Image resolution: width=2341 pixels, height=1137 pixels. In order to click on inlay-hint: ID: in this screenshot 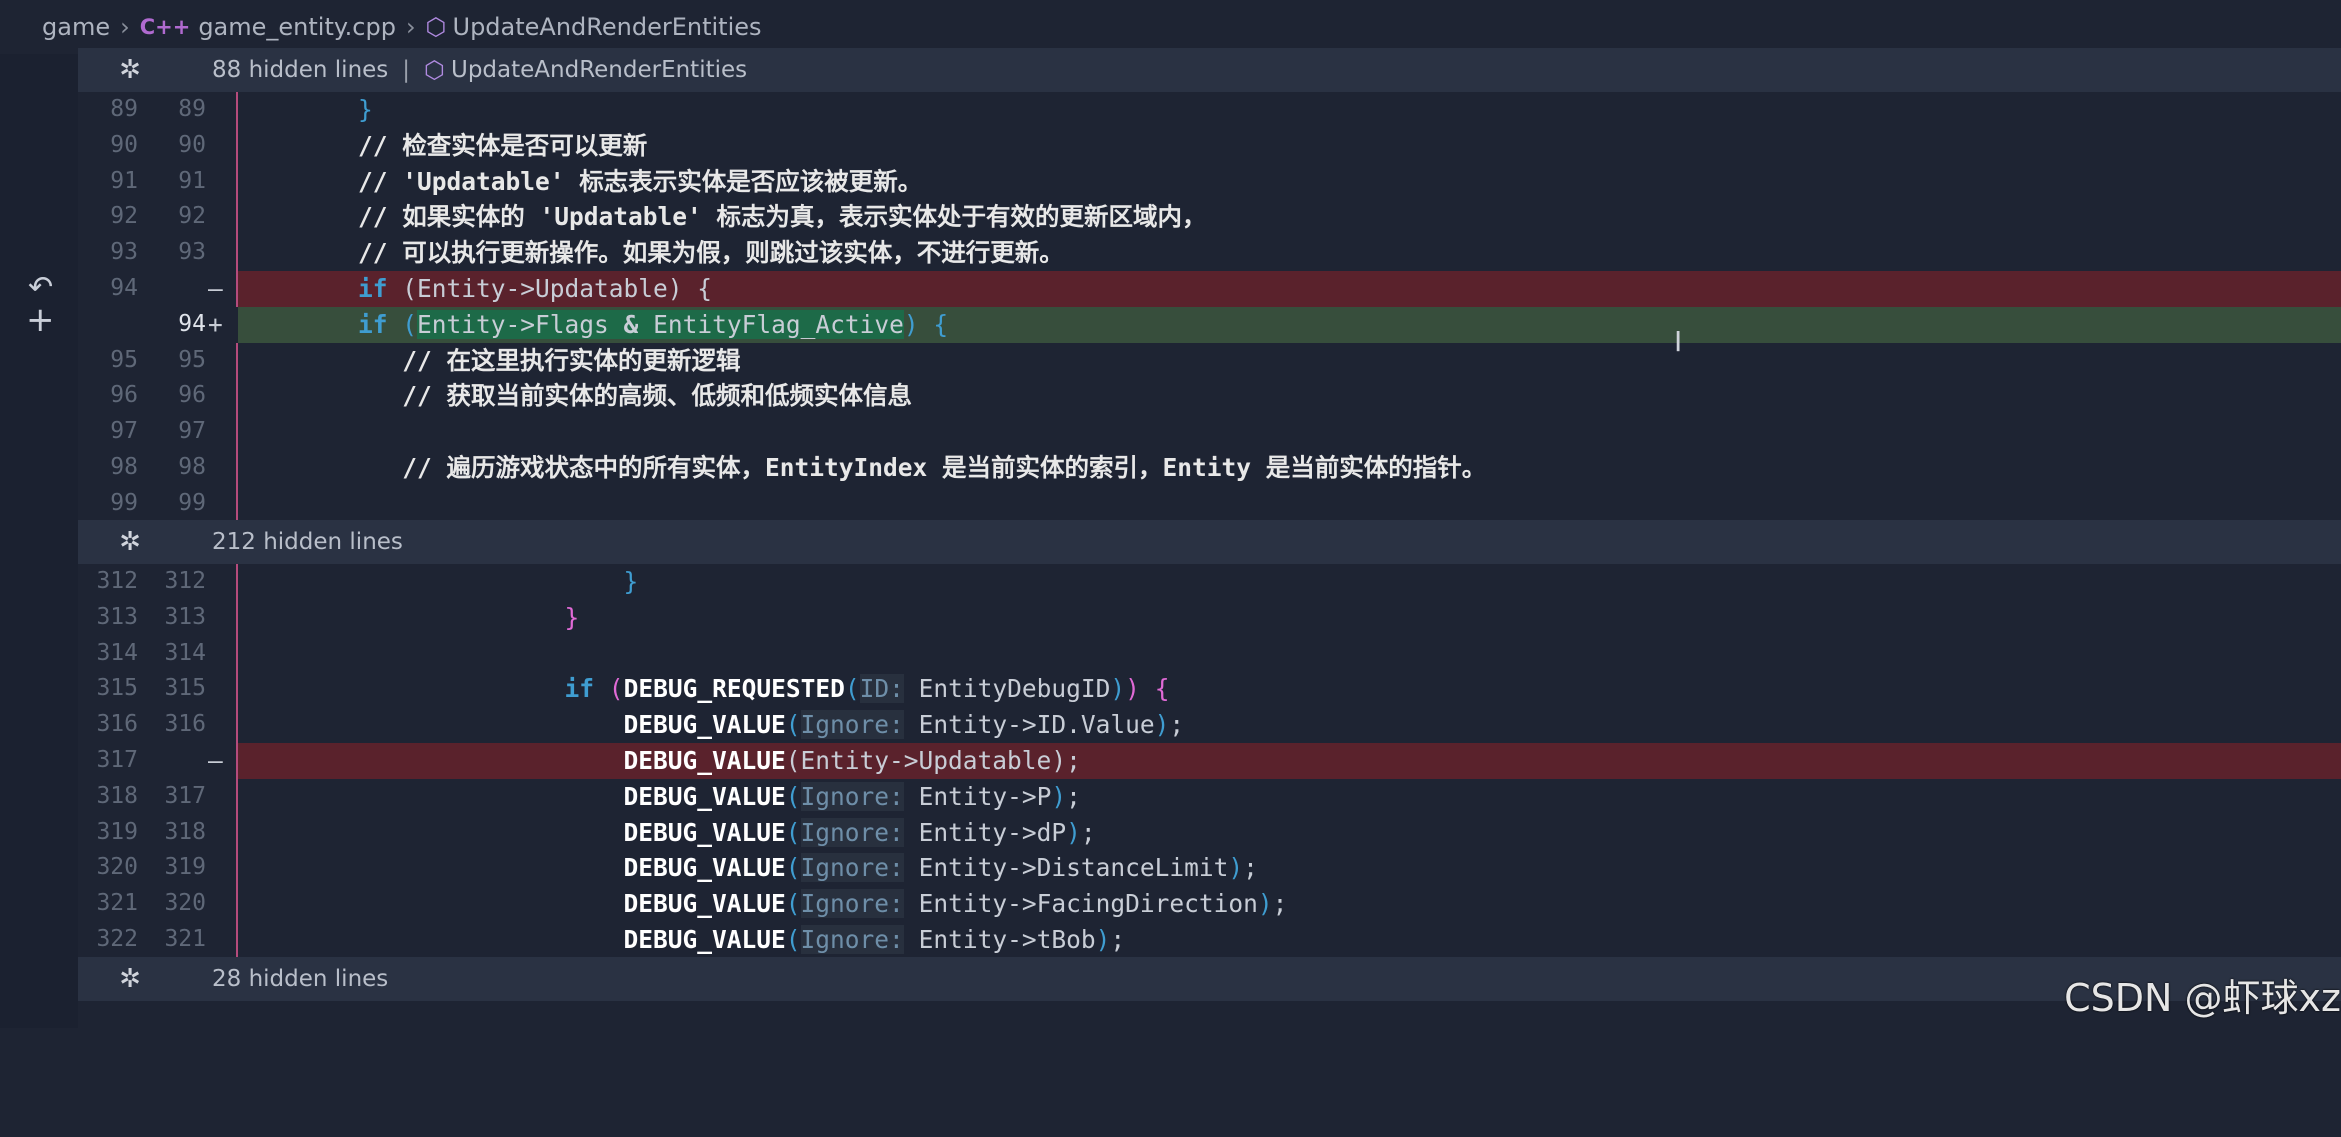, I will do `click(881, 689)`.